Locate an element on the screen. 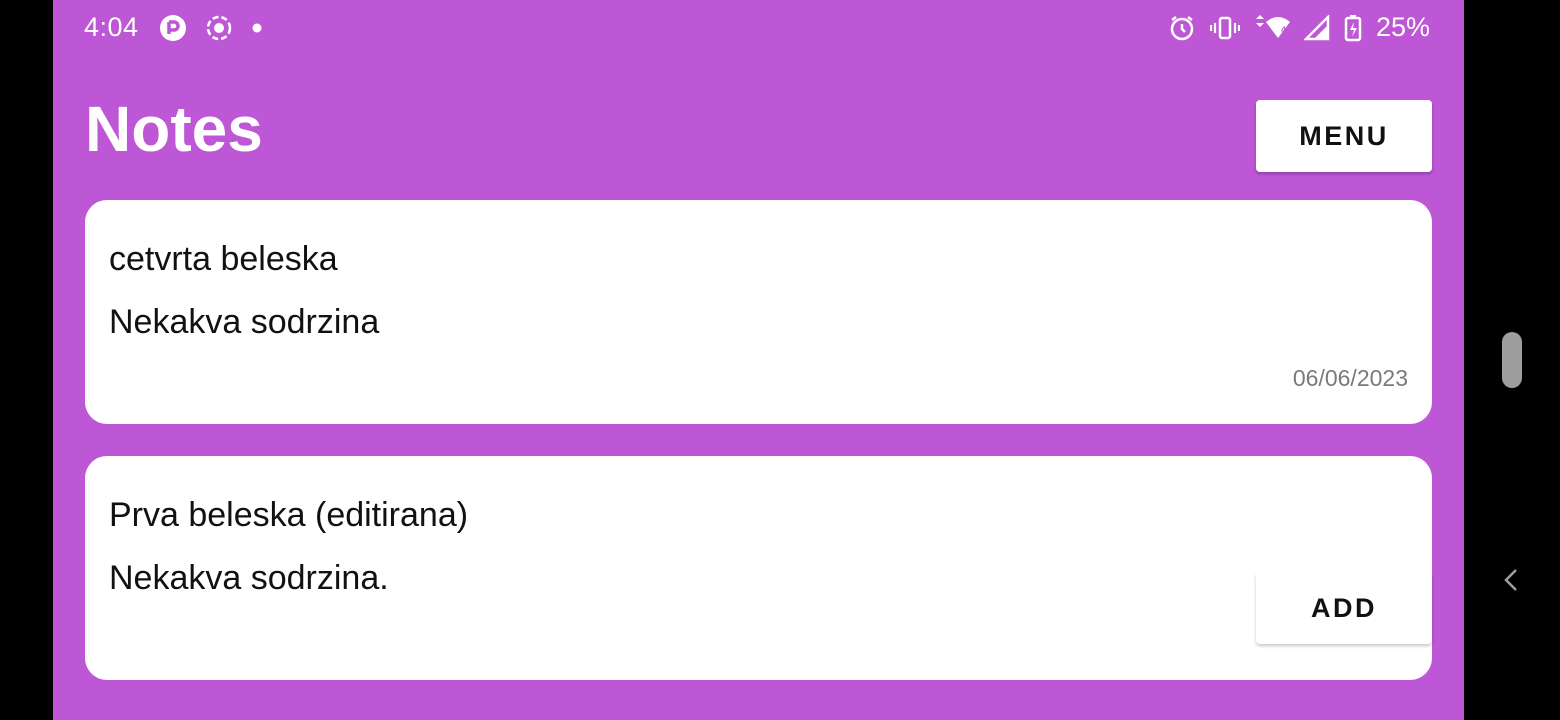 Image resolution: width=1560 pixels, height=720 pixels. note-body: Nekakva sodrzina is located at coordinates (244, 322).